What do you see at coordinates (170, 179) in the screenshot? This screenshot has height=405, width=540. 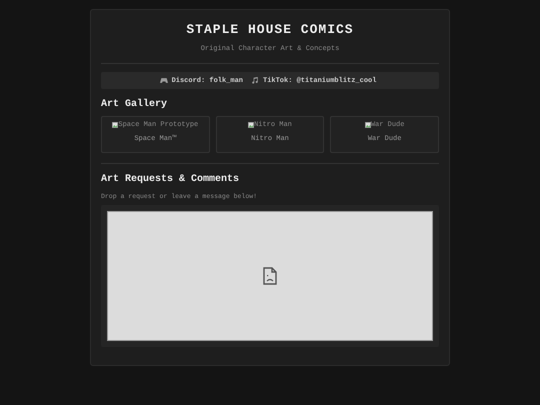 I see `section-heading: Art Requests & Comments` at bounding box center [170, 179].